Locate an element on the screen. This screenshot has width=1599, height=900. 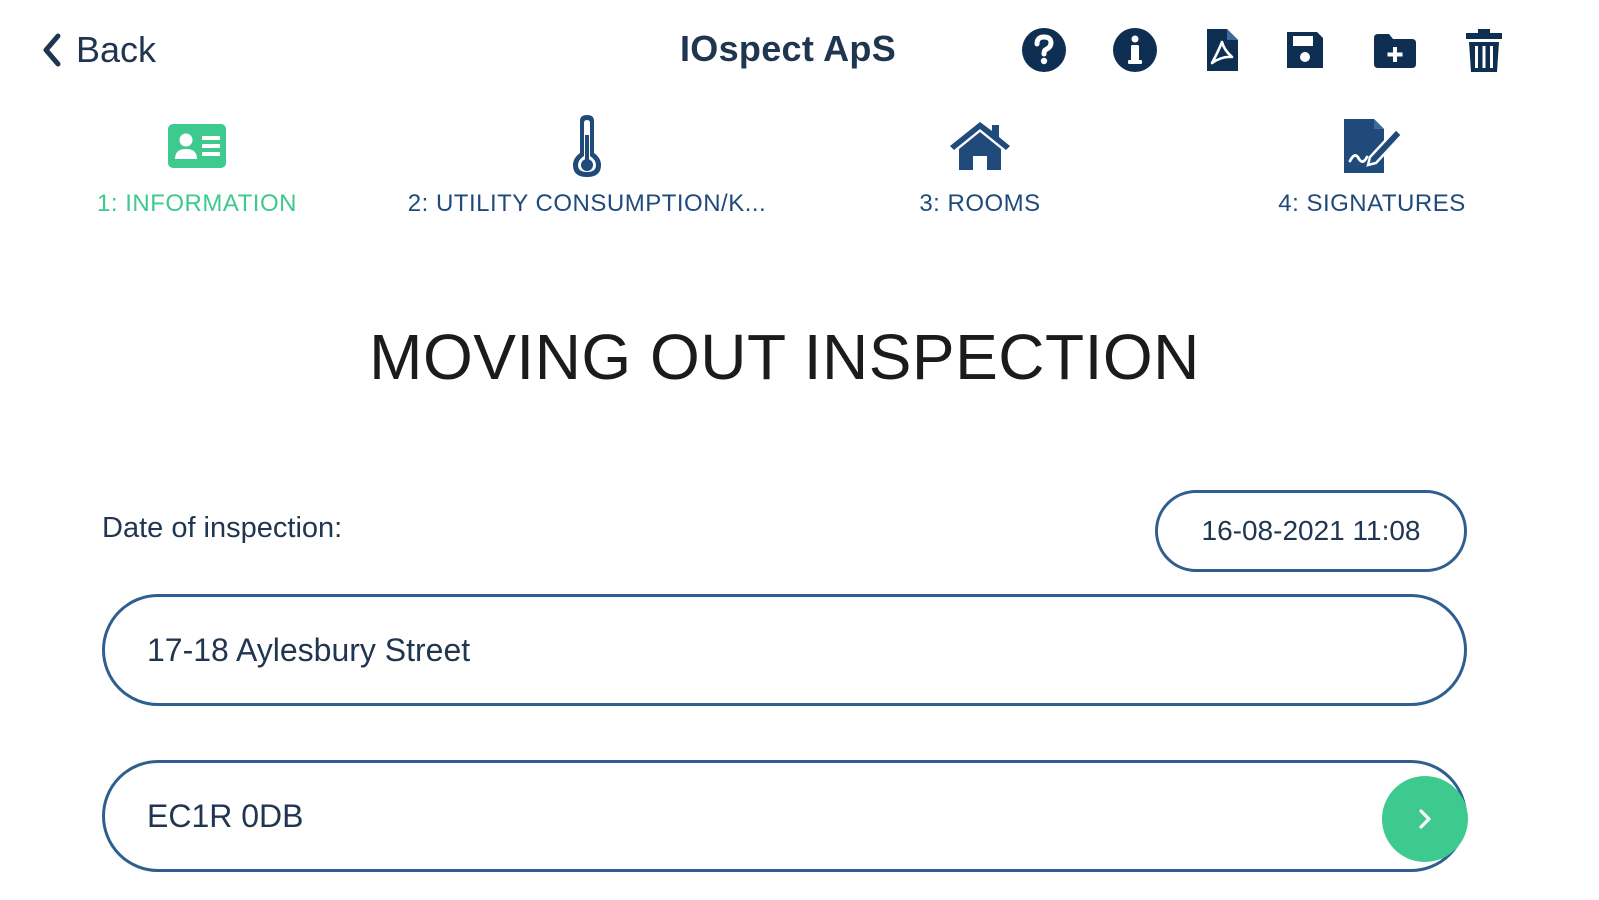
pdf-button is located at coordinates (1222, 50).